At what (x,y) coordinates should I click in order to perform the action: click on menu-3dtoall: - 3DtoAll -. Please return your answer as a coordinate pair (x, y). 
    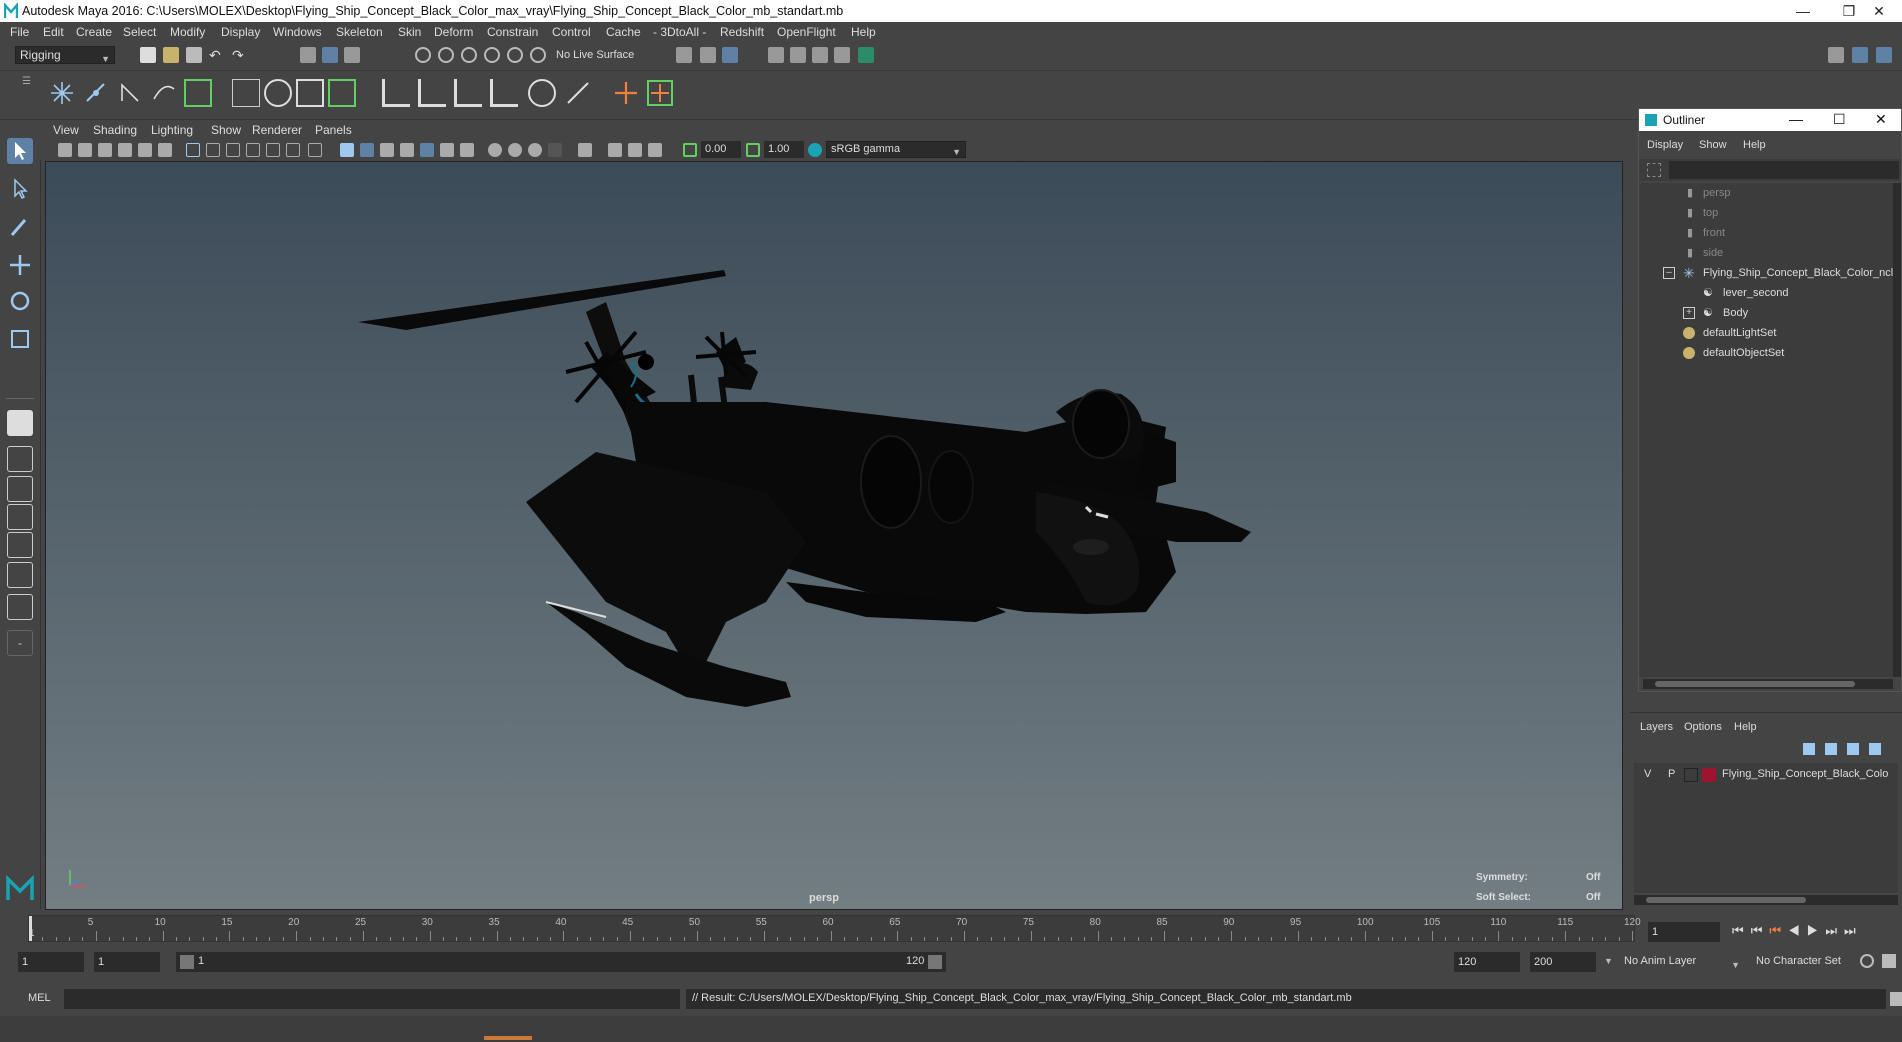
    Looking at the image, I should click on (679, 32).